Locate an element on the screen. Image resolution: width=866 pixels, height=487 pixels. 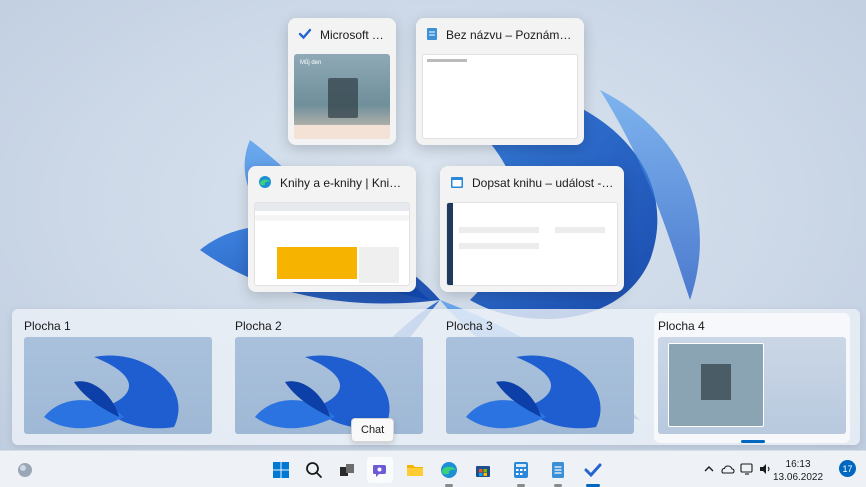
sidebar-strip is located at coordinates (450, 244).